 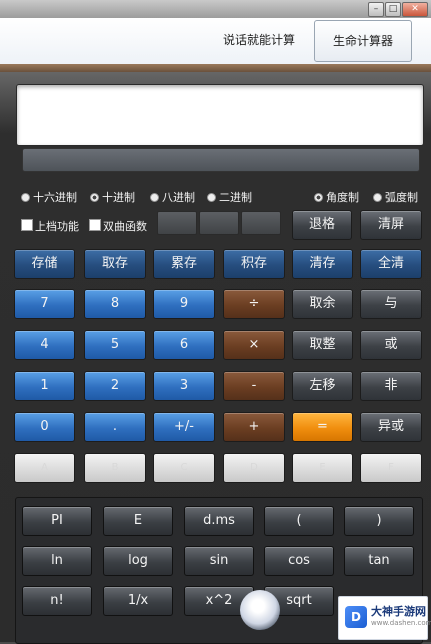 What do you see at coordinates (44, 468) in the screenshot?
I see `hex-a-button: A` at bounding box center [44, 468].